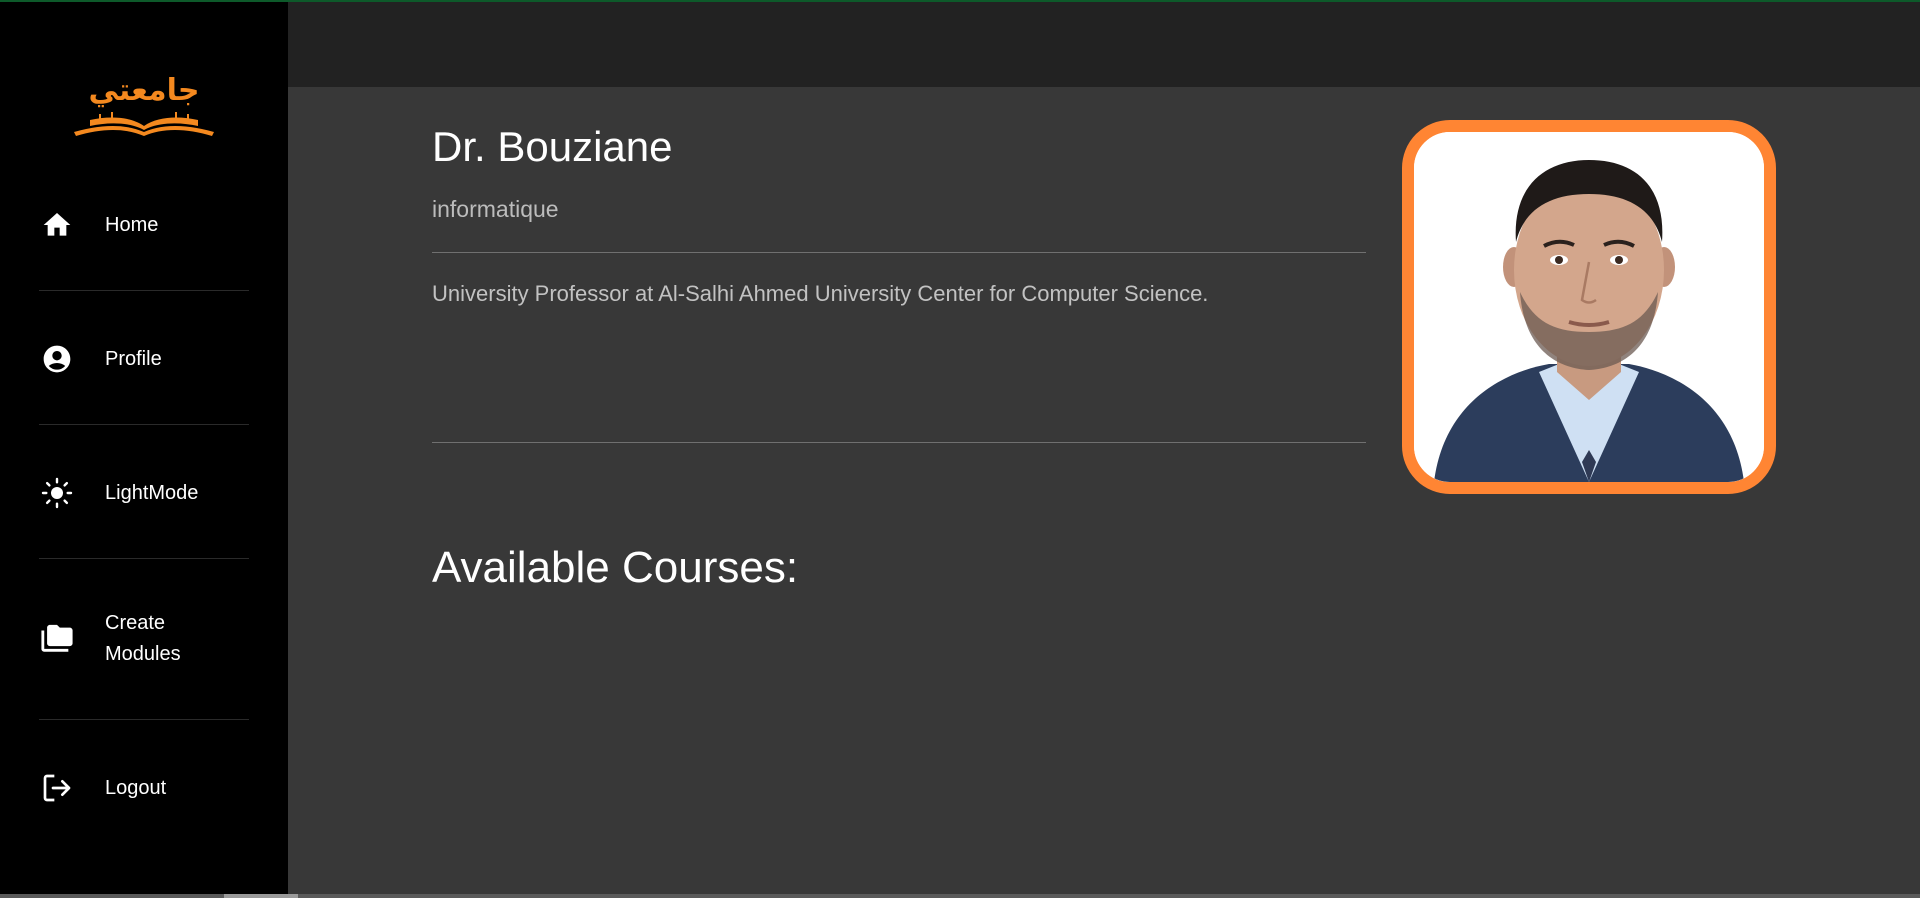  What do you see at coordinates (615, 567) in the screenshot?
I see `available-courses-heading: Available Courses:` at bounding box center [615, 567].